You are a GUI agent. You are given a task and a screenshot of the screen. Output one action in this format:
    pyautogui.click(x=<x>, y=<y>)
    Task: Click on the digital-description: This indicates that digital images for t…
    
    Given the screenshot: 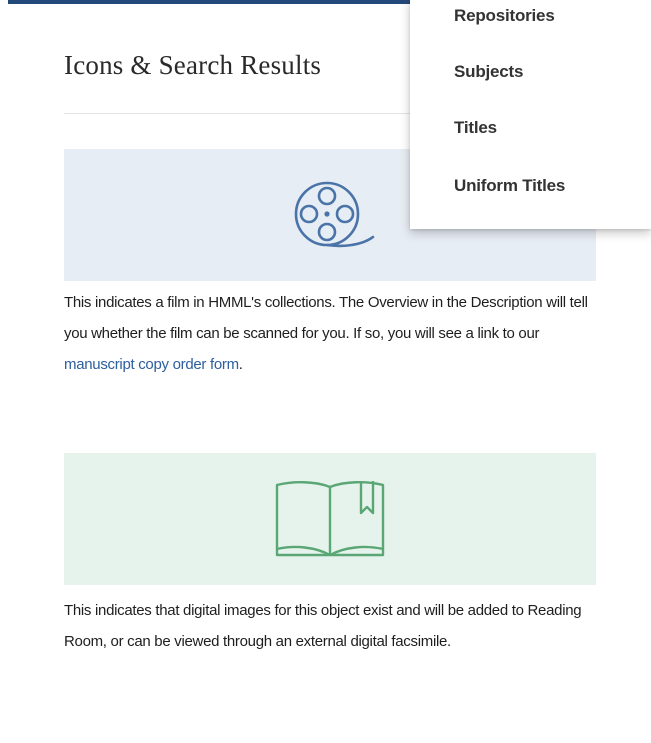 What is the action you would take?
    pyautogui.click(x=323, y=626)
    